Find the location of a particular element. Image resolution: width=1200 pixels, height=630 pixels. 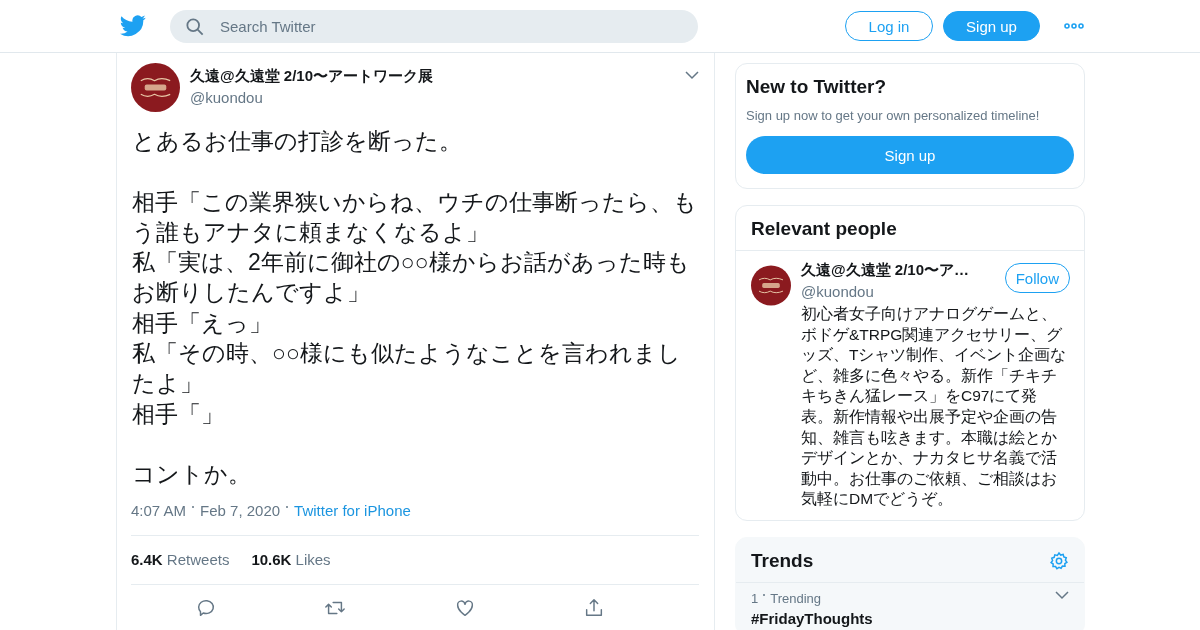

settings-icon is located at coordinates (1059, 560).